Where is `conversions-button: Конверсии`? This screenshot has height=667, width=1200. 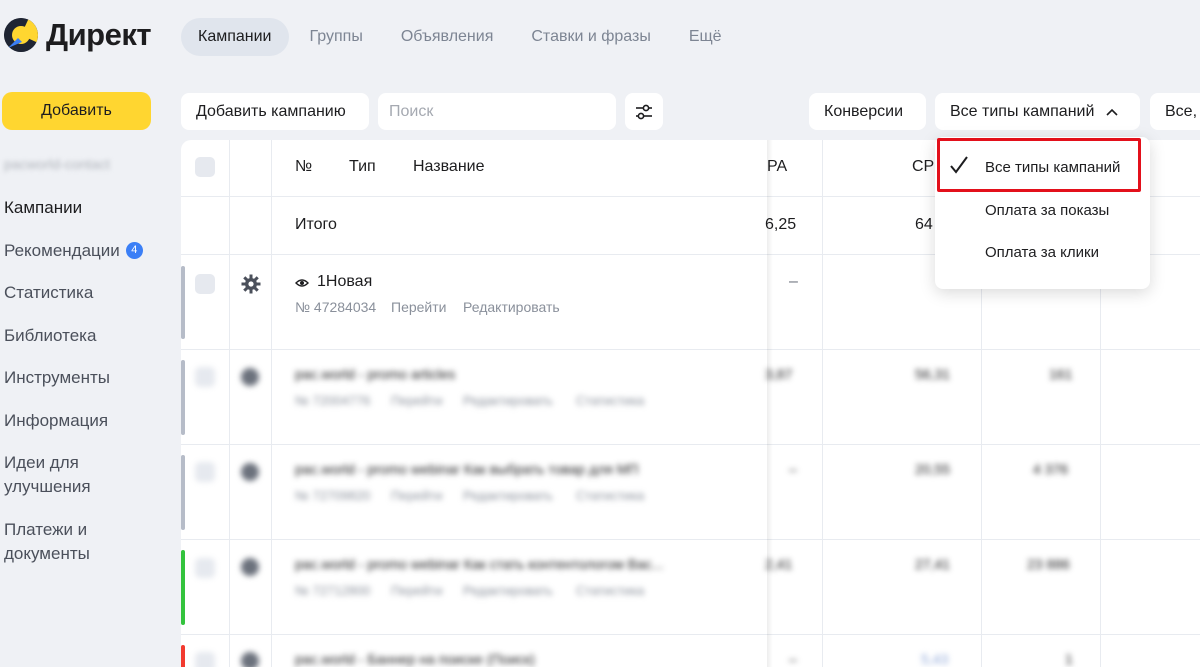
conversions-button: Конверсии is located at coordinates (867, 111).